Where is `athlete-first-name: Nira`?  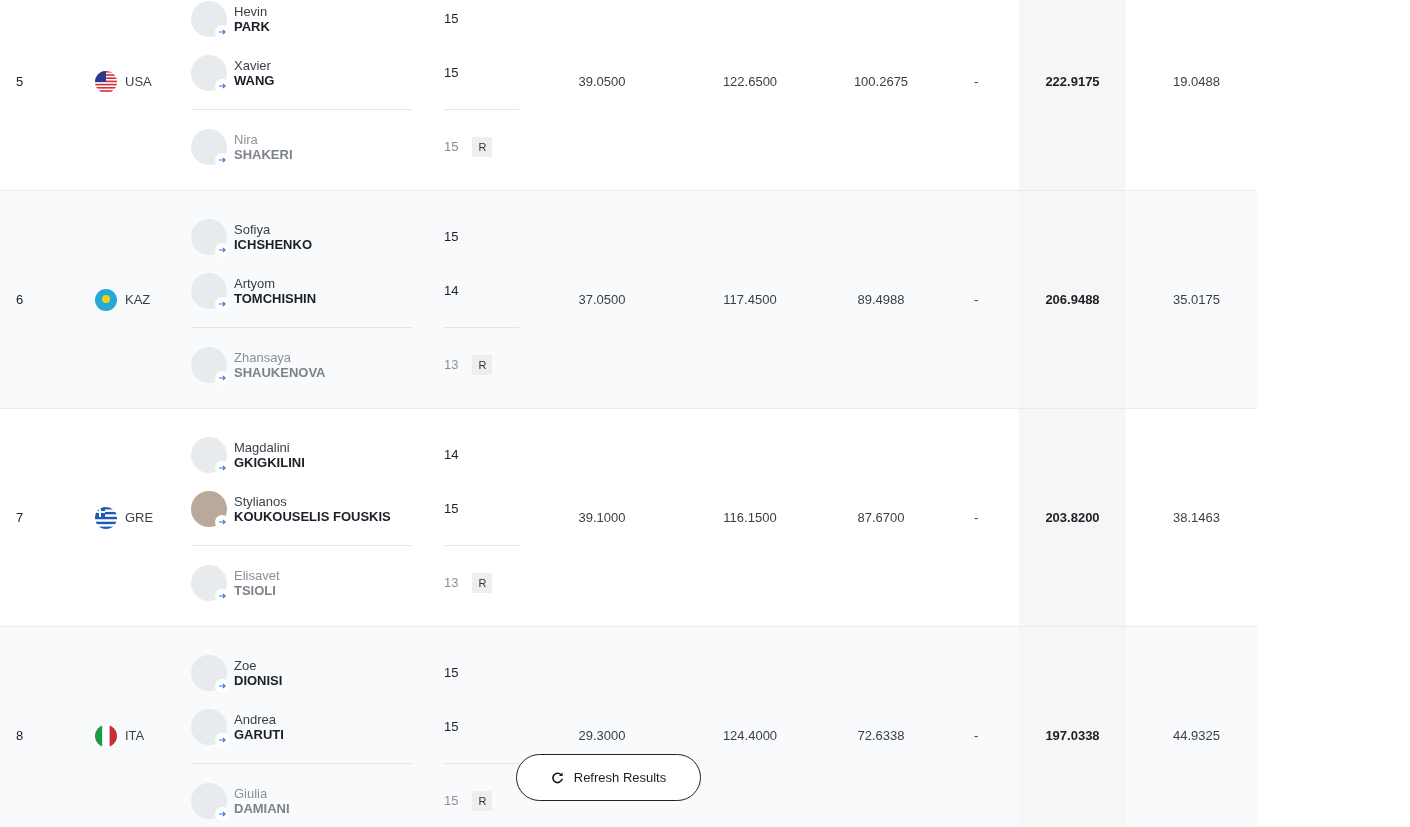
athlete-first-name: Nira is located at coordinates (246, 139).